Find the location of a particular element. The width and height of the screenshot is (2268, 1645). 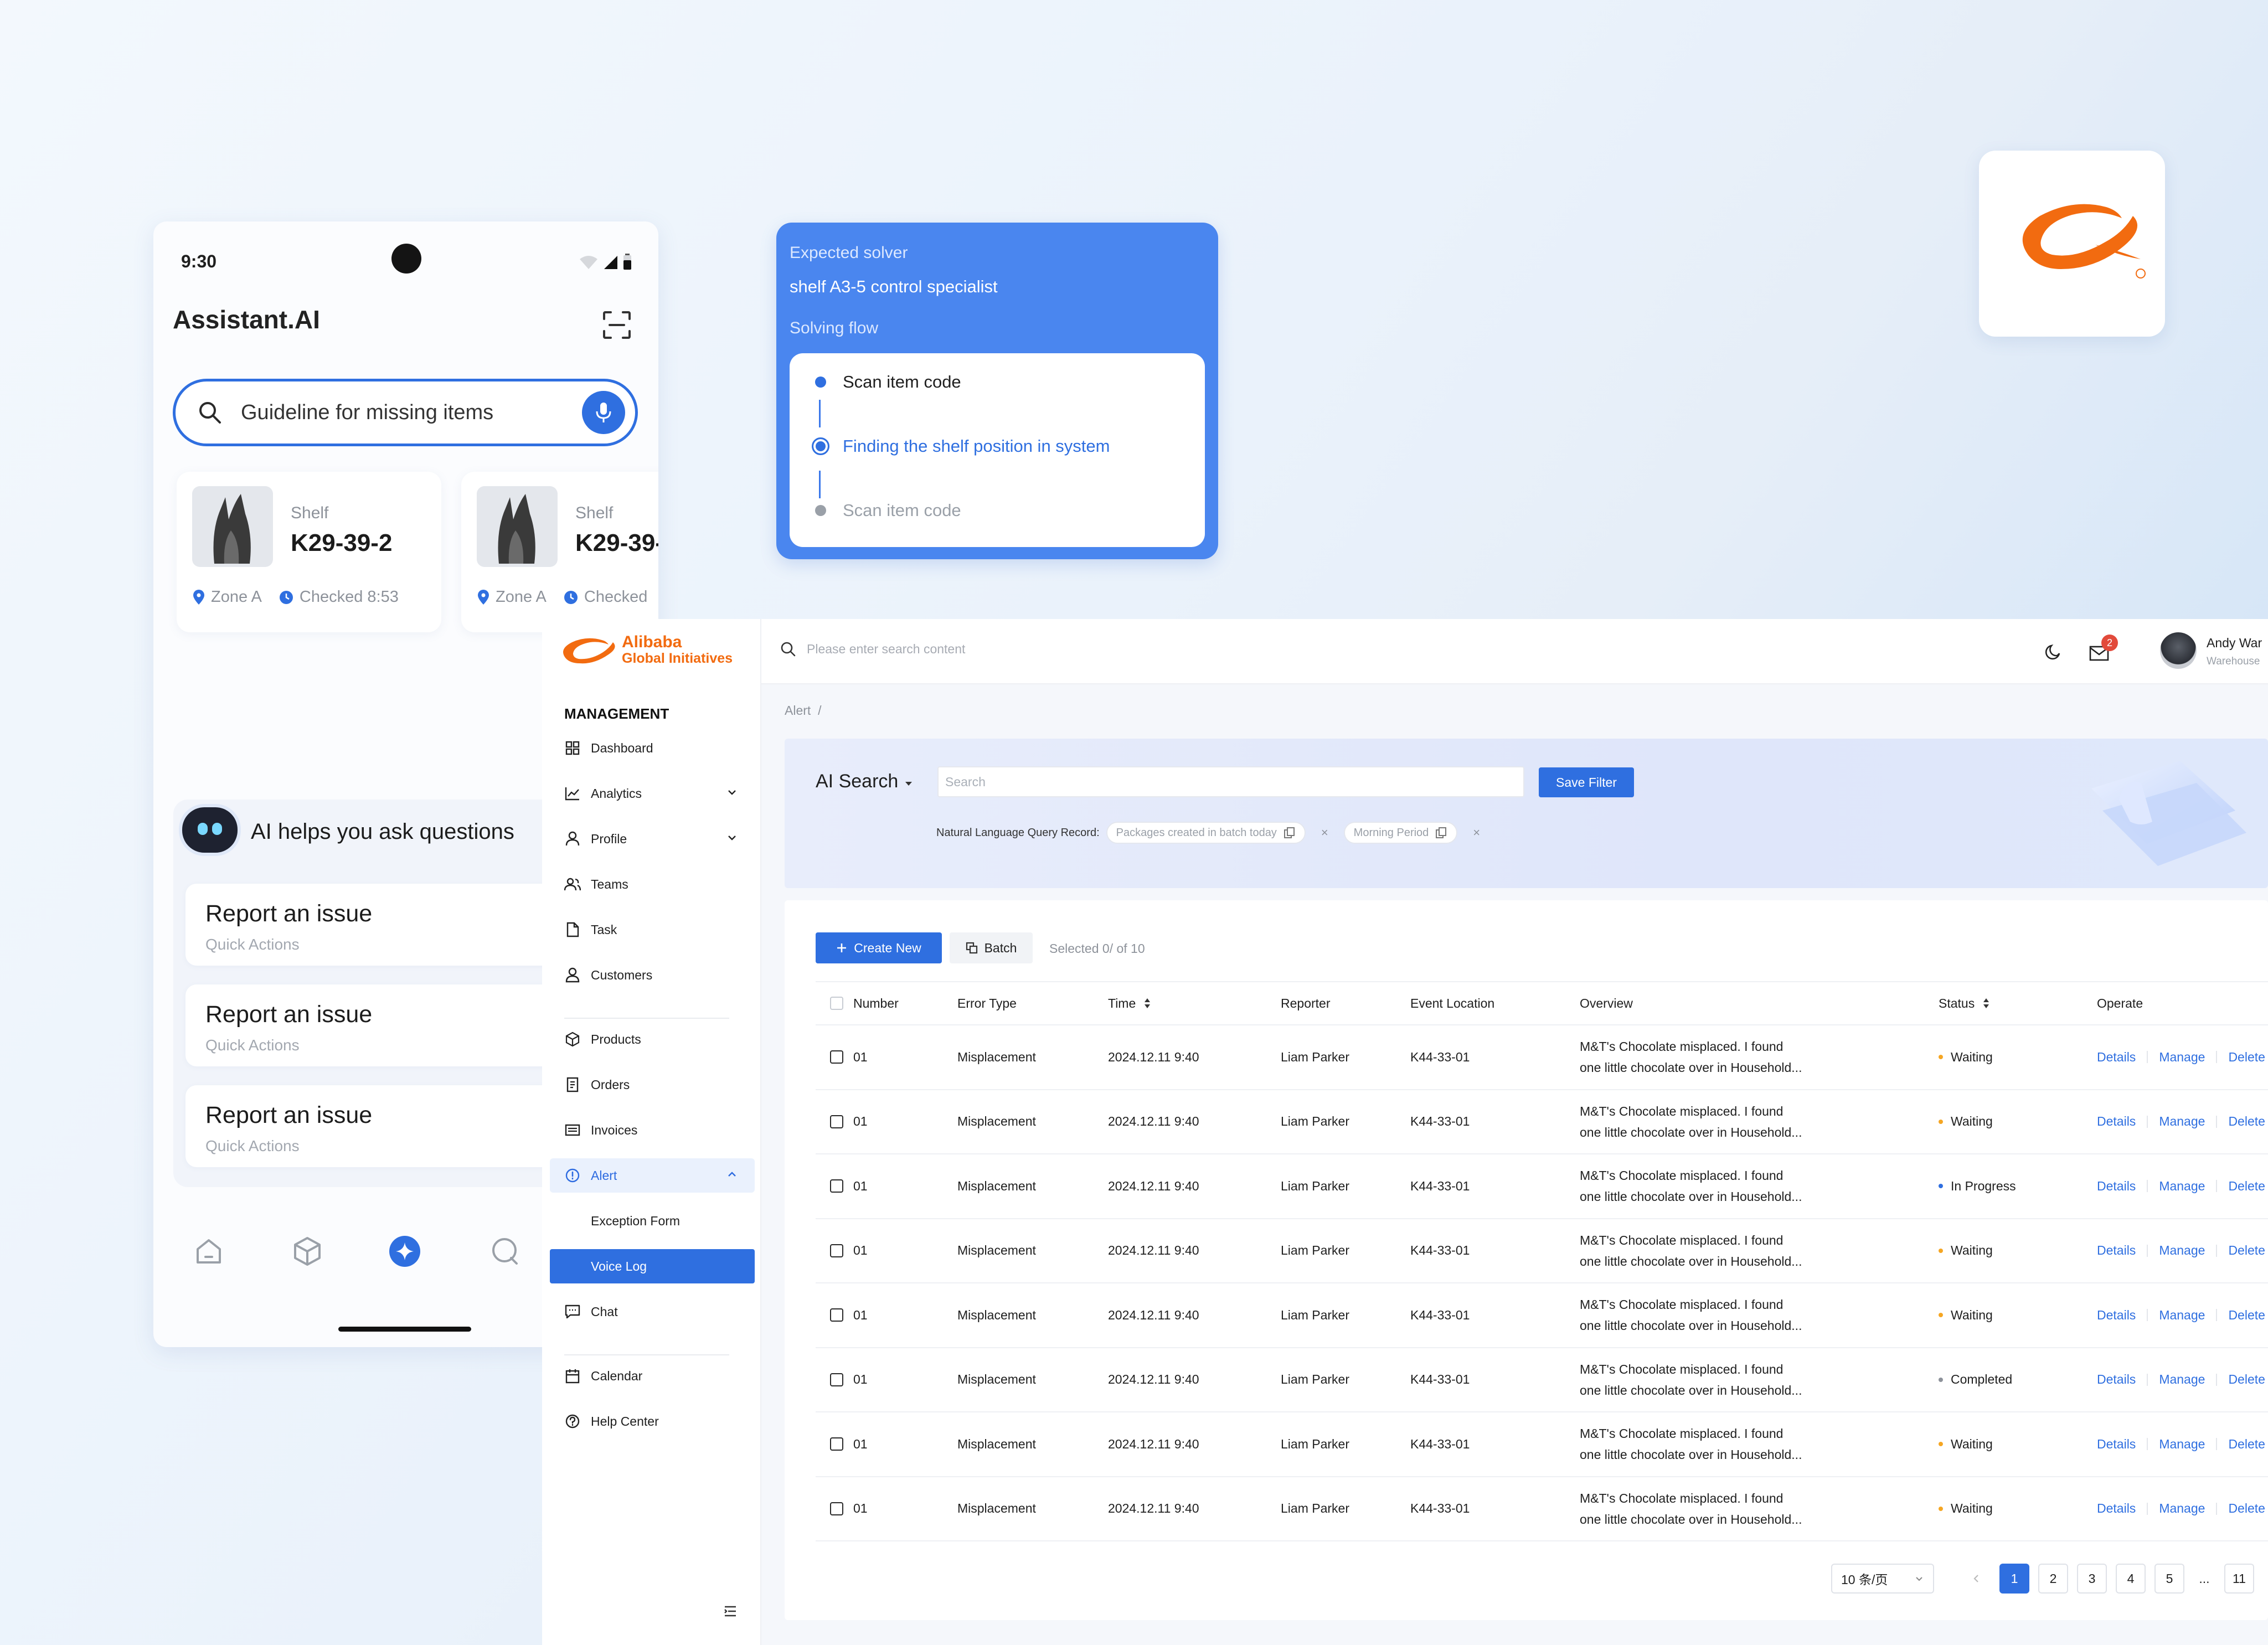

shelf-meta: Zone A Checked is located at coordinates (562, 597).